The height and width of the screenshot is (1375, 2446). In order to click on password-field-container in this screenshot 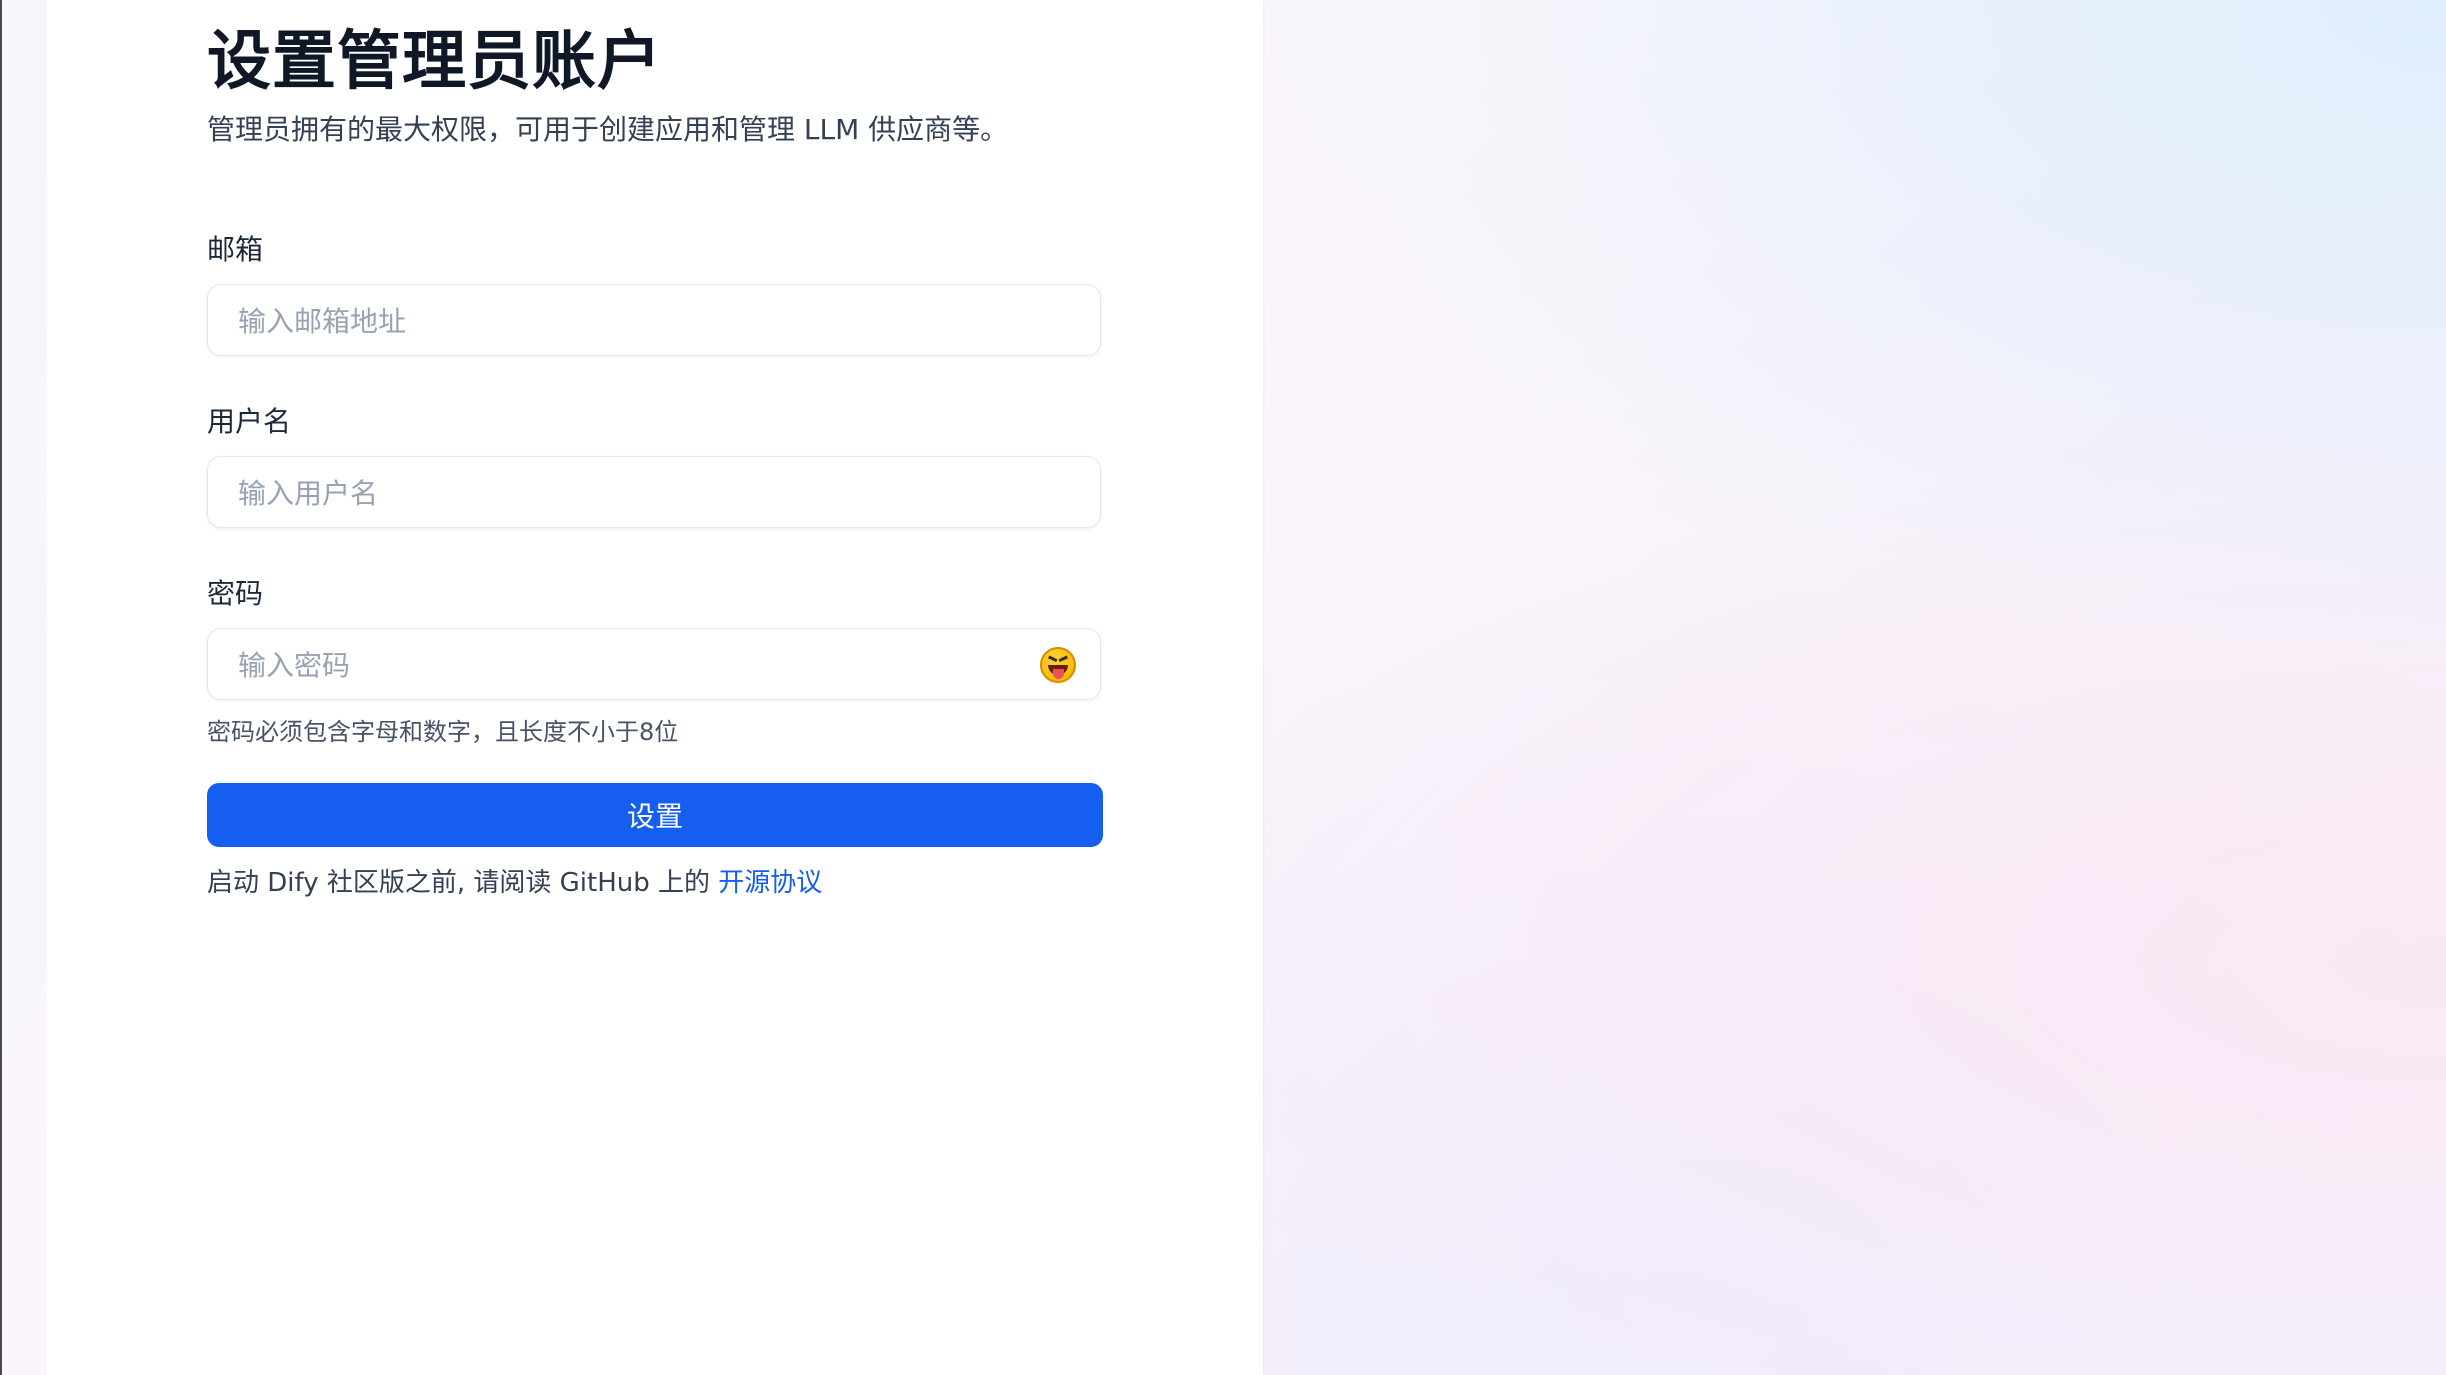, I will do `click(654, 664)`.